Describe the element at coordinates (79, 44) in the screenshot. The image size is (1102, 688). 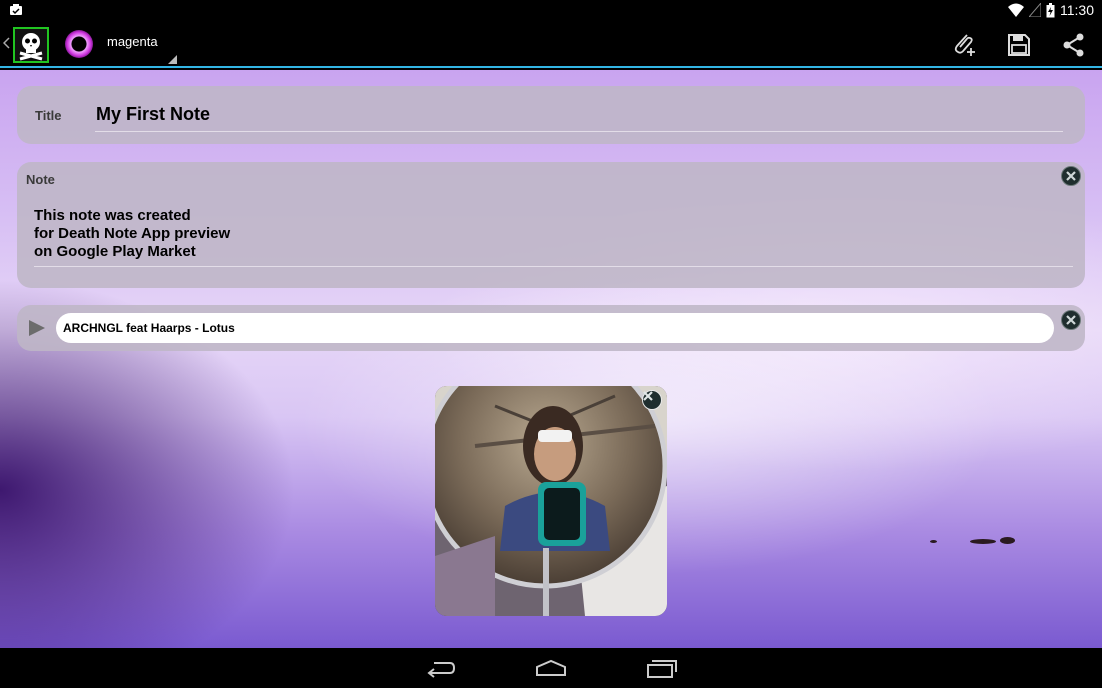
I see `color-ring-icon` at that location.